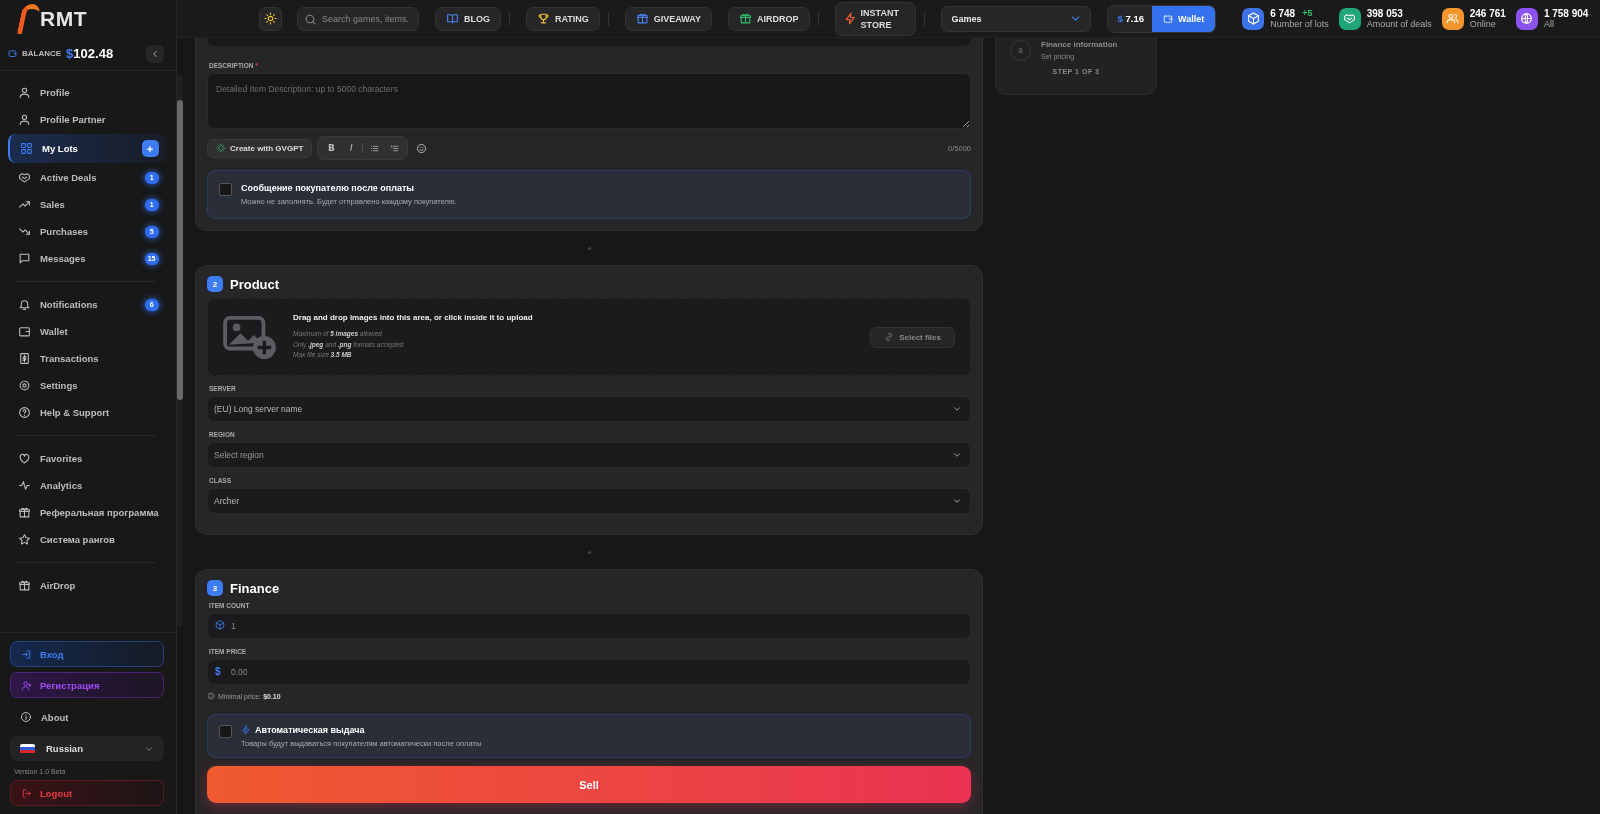  Describe the element at coordinates (1487, 13) in the screenshot. I see `stat-value: 246 761` at that location.